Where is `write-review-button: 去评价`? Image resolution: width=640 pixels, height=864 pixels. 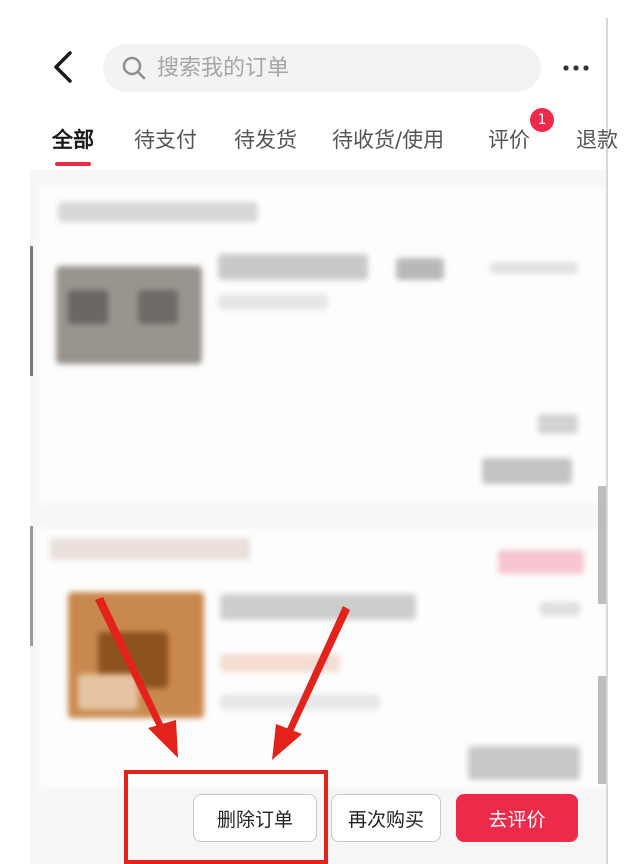
write-review-button: 去评价 is located at coordinates (517, 818).